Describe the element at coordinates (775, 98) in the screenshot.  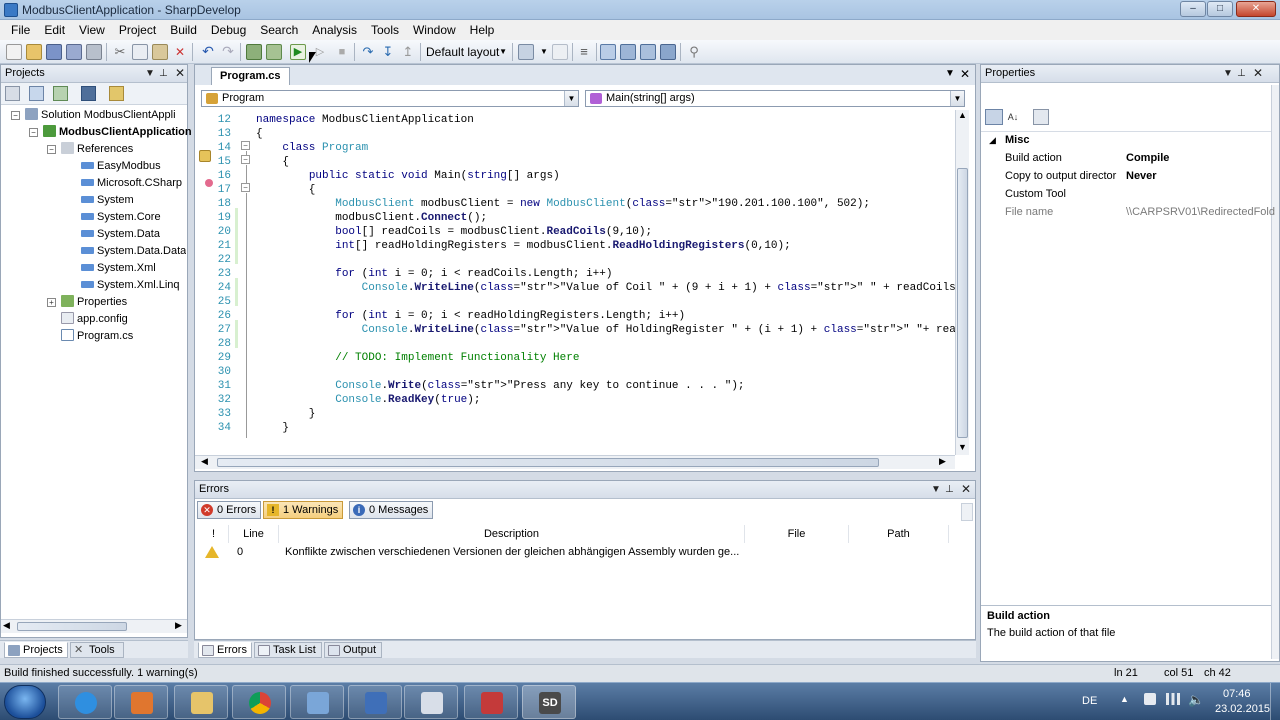
I see `member-combo: Main(string[] args) ▼` at that location.